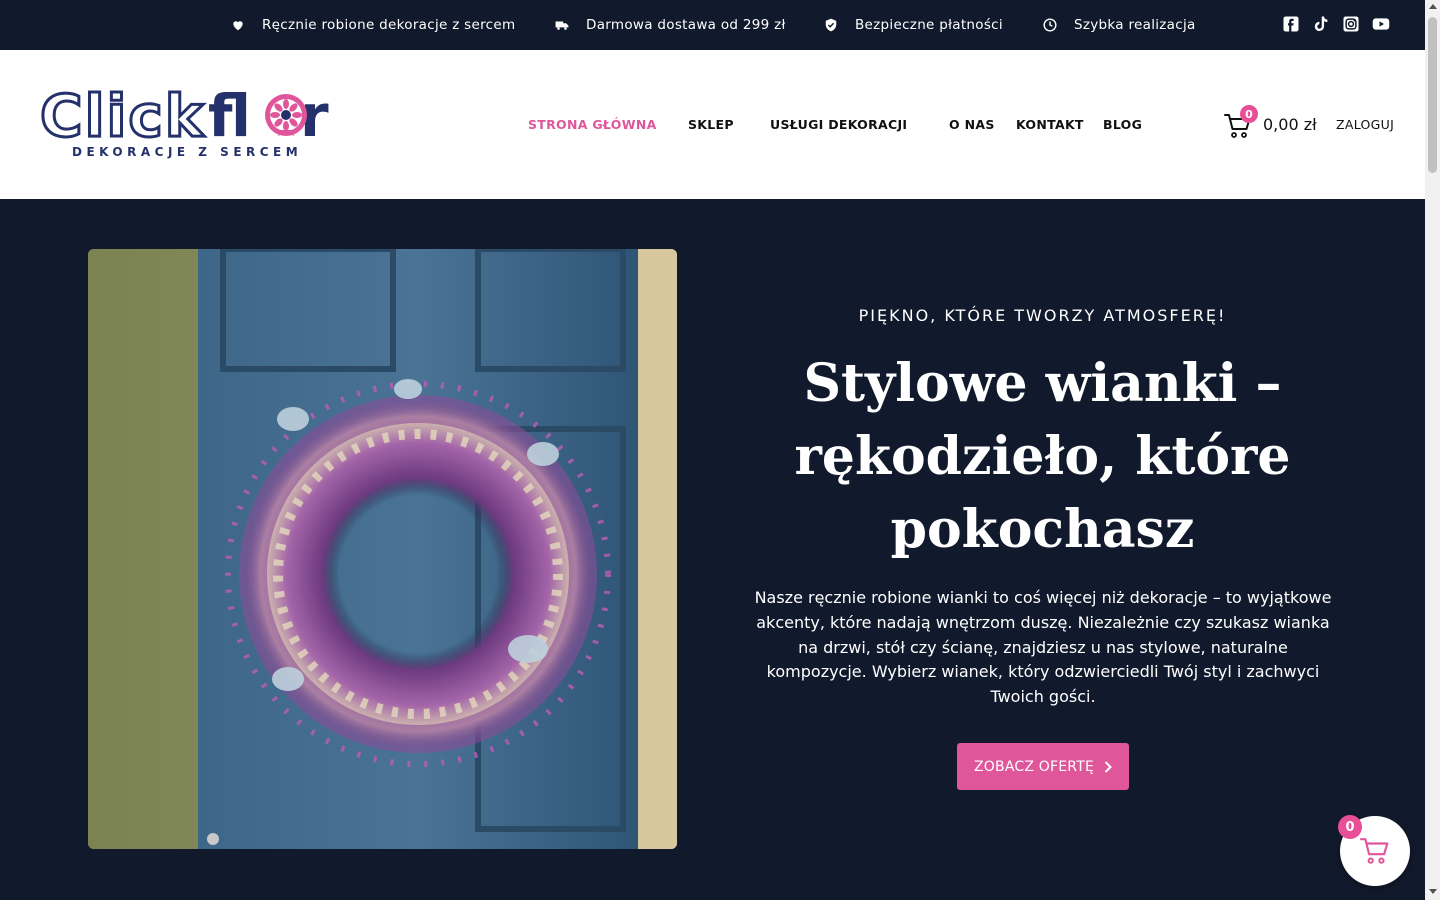 The height and width of the screenshot is (900, 1440). I want to click on site-logo: Click fl r DEKORACJE Z SERCEM, so click(188, 122).